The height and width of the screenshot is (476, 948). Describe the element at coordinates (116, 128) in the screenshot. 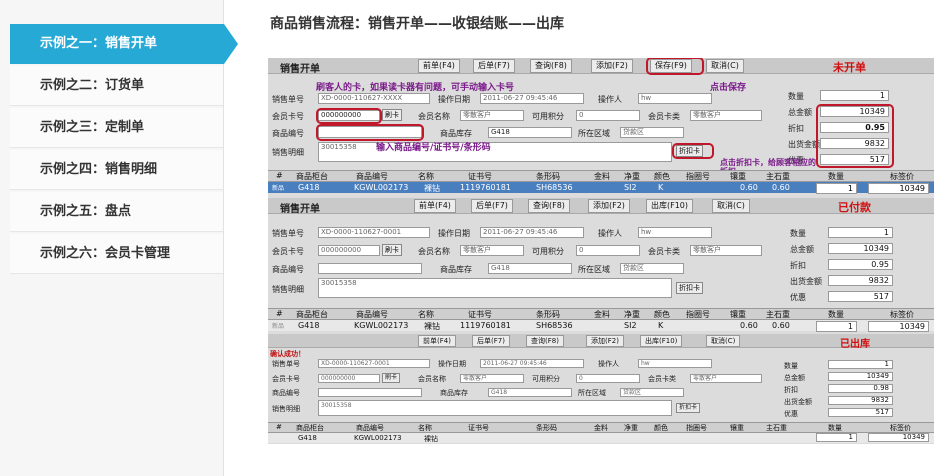

I see `sidebar-item-custom-order: 示例之三：定制单` at that location.